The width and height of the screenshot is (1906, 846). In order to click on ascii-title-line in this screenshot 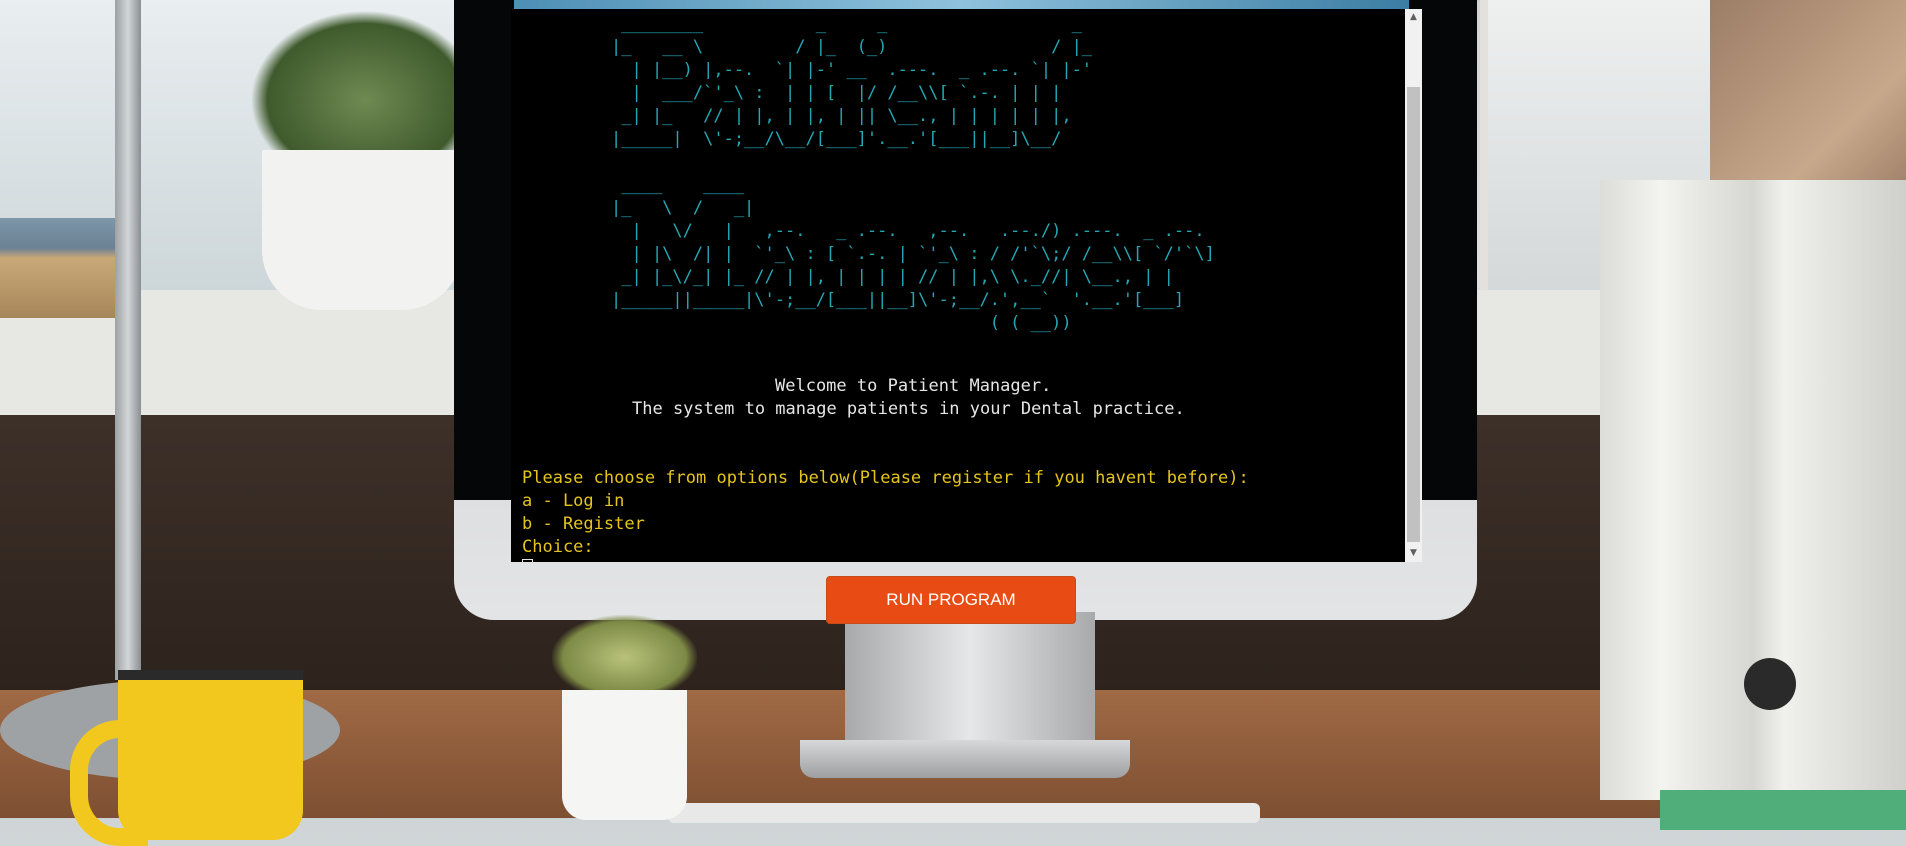, I will do `click(1007, 162)`.